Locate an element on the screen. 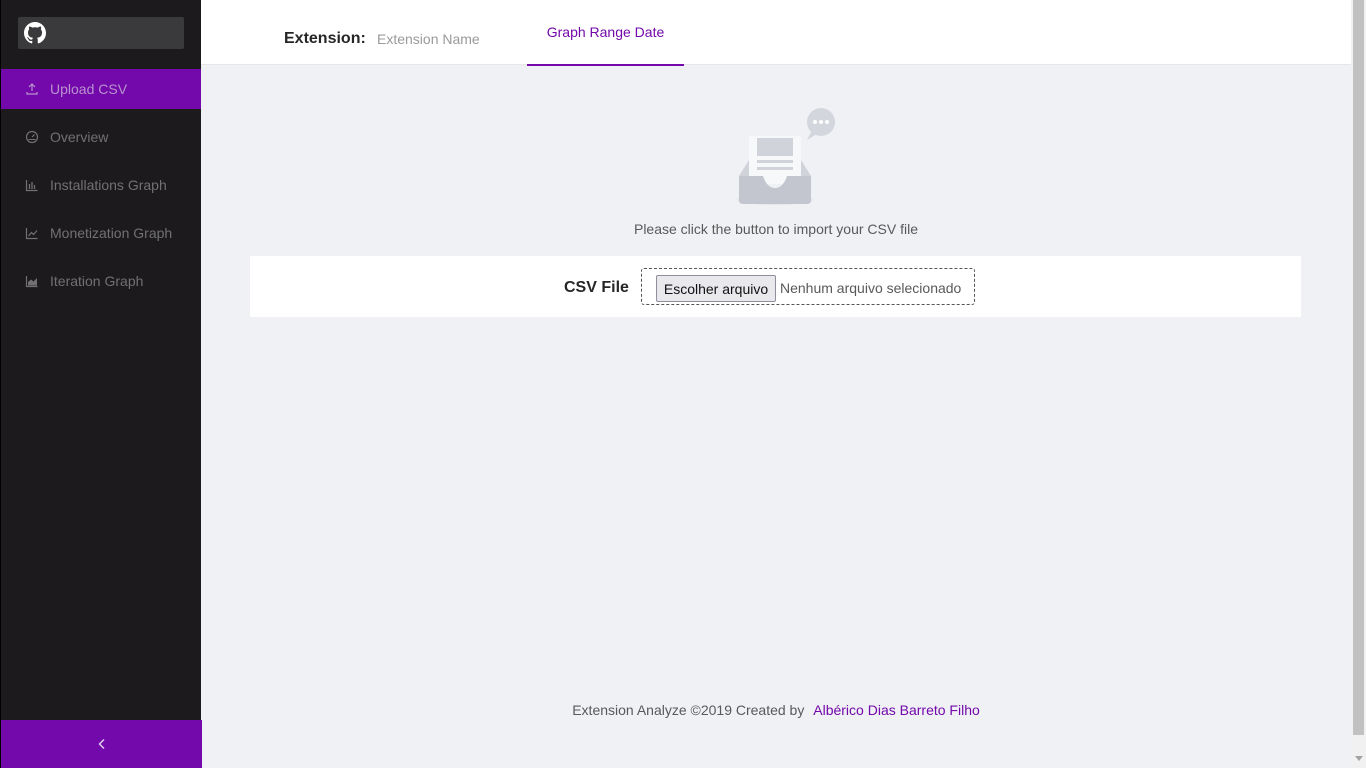  chevron-left-icon is located at coordinates (101, 744).